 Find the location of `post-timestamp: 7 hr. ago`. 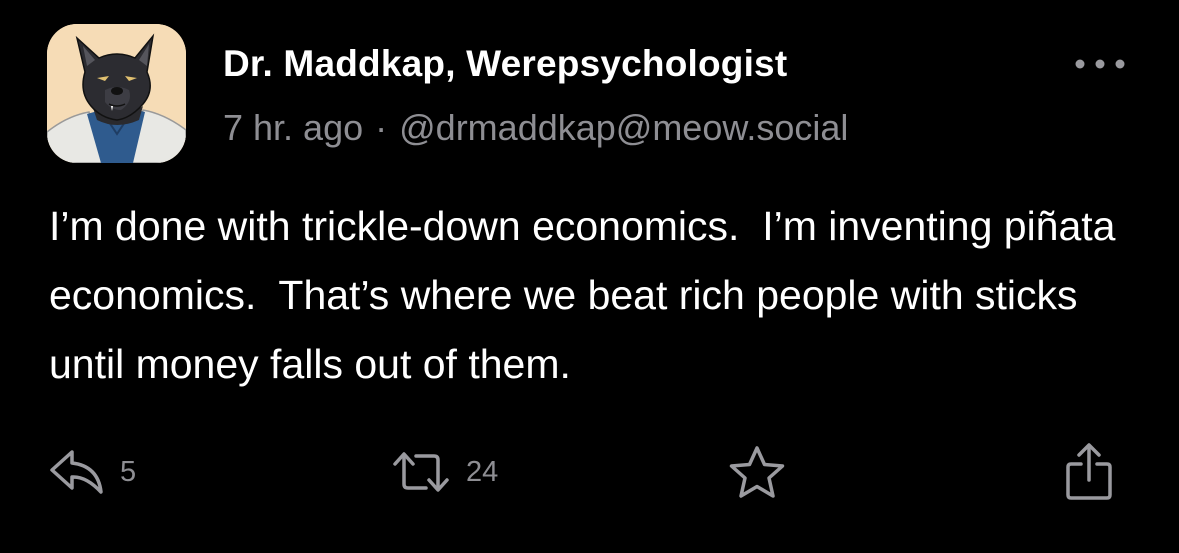

post-timestamp: 7 hr. ago is located at coordinates (293, 127).